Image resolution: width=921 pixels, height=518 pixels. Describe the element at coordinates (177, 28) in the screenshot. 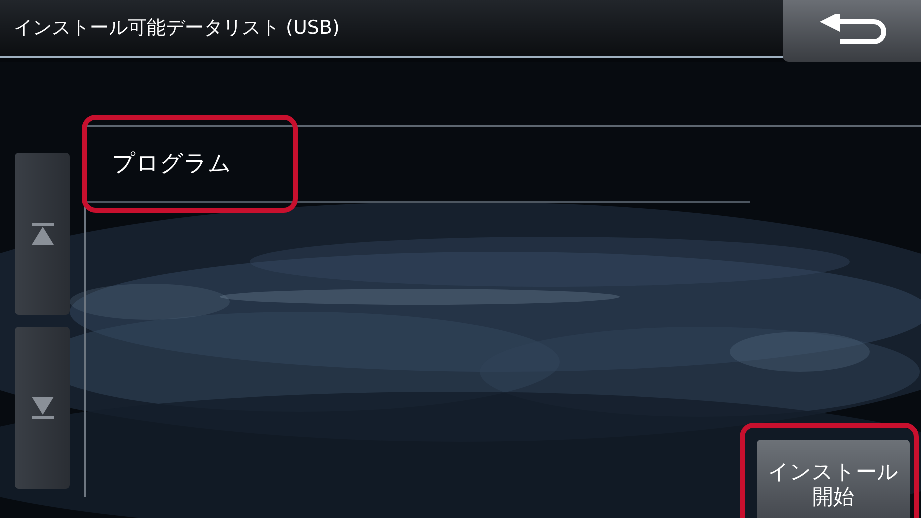

I see `window-title: インストール可能データリスト (USB)` at that location.